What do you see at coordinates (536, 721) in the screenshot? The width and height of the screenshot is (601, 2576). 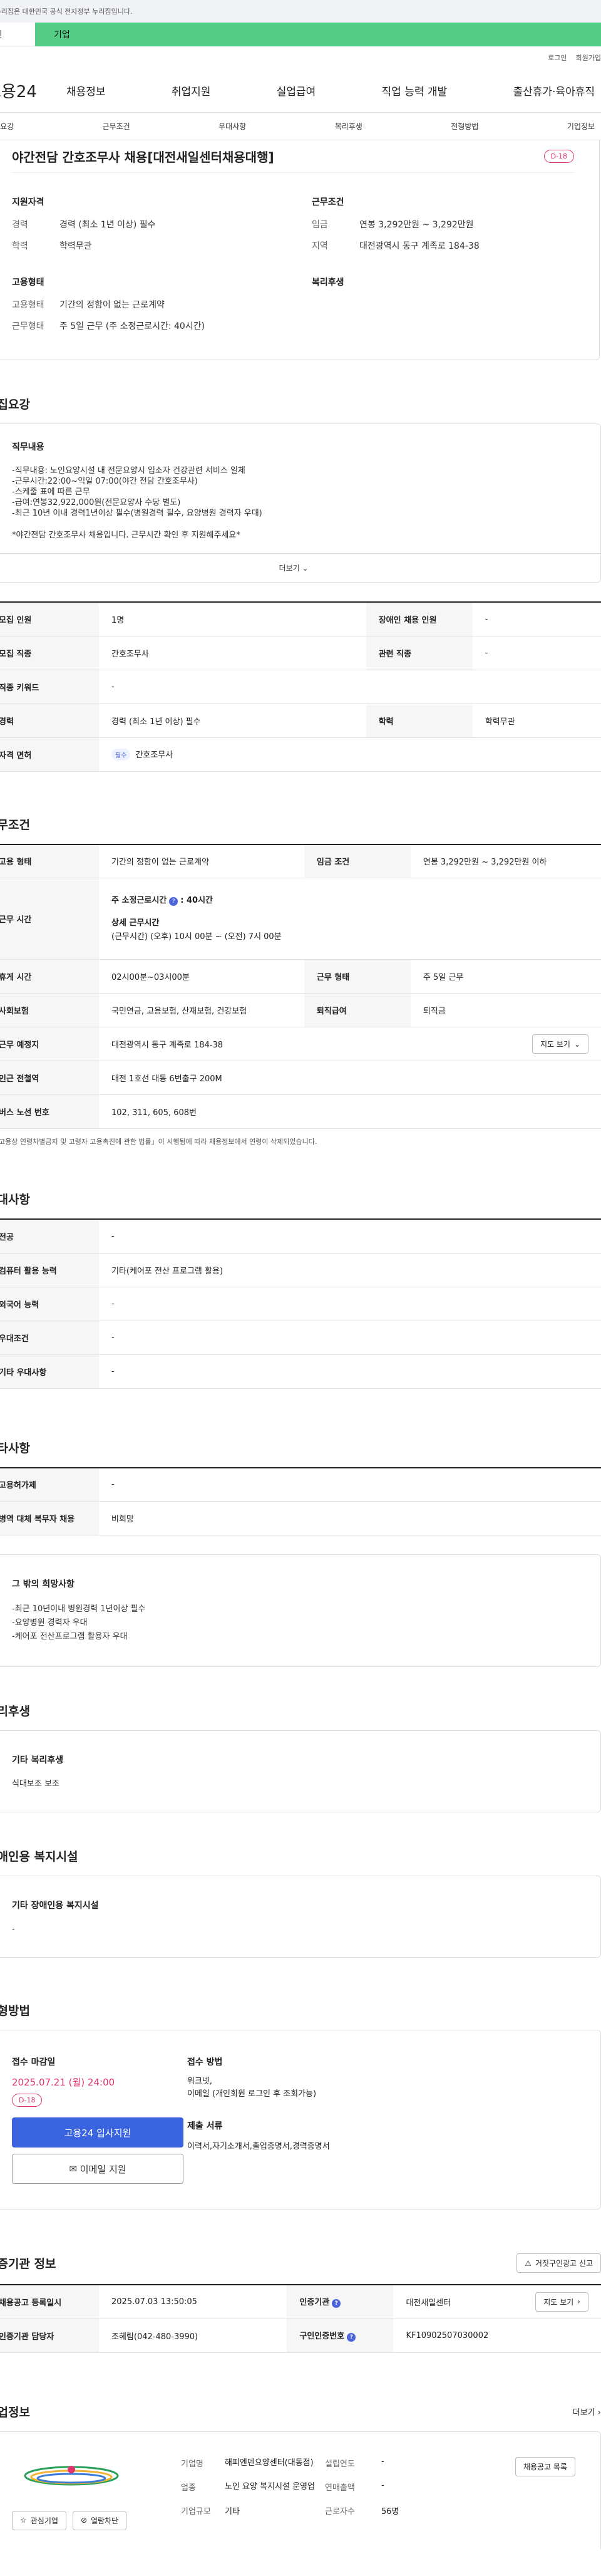 I see `table-value: 학력무관` at bounding box center [536, 721].